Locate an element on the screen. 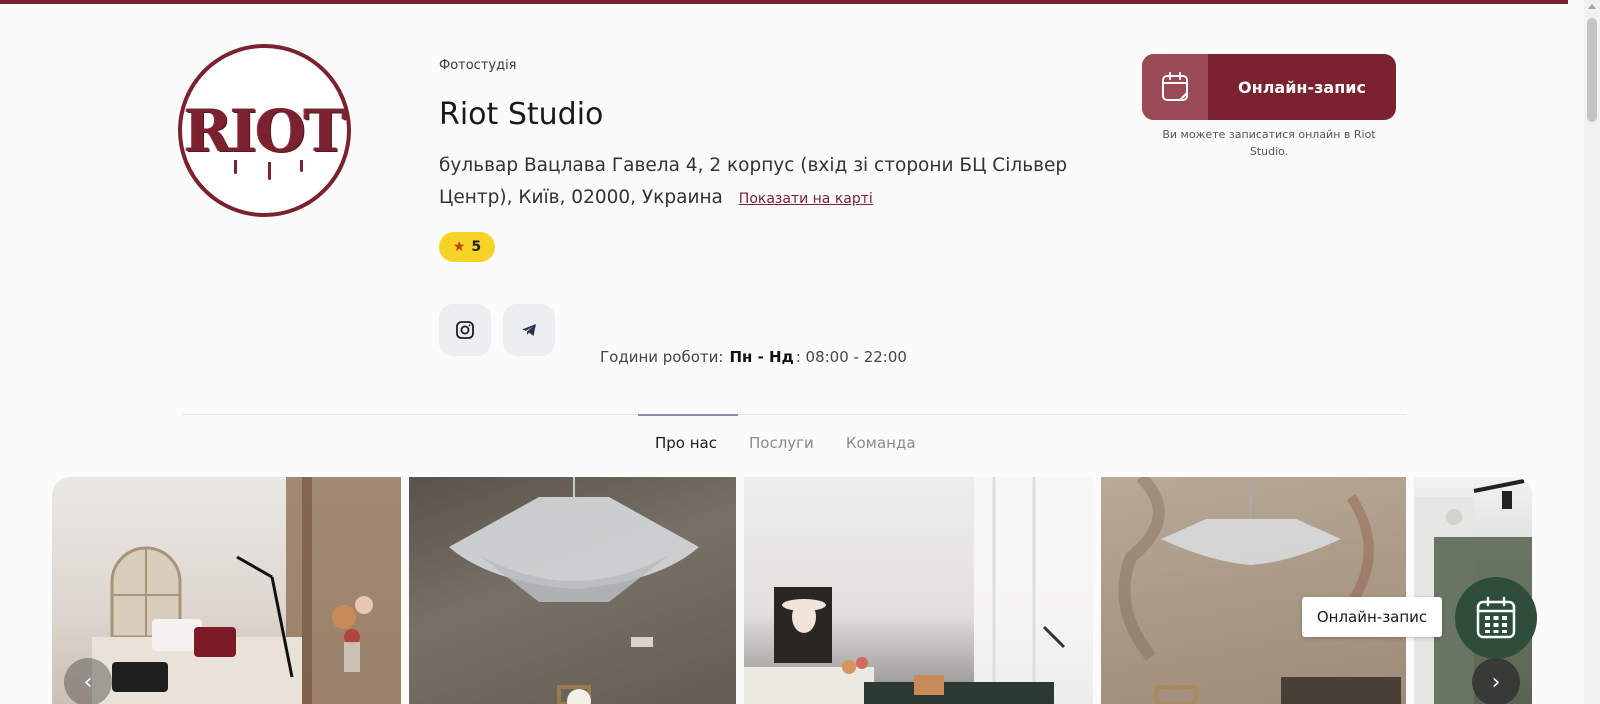 Image resolution: width=1600 pixels, height=704 pixels. studio-title: Riot Studio is located at coordinates (521, 114).